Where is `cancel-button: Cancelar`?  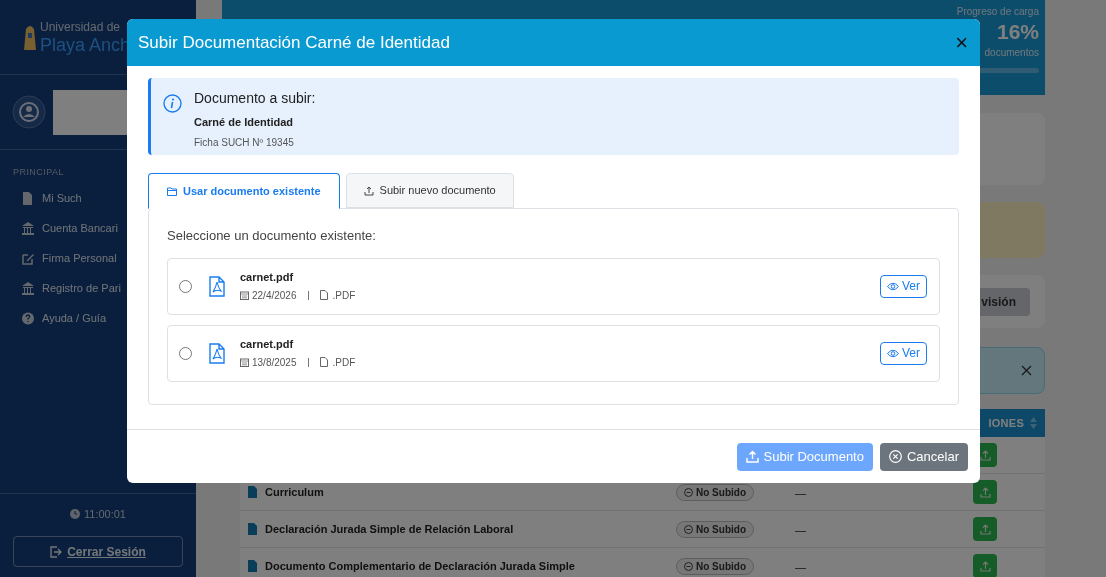
cancel-button: Cancelar is located at coordinates (923, 456).